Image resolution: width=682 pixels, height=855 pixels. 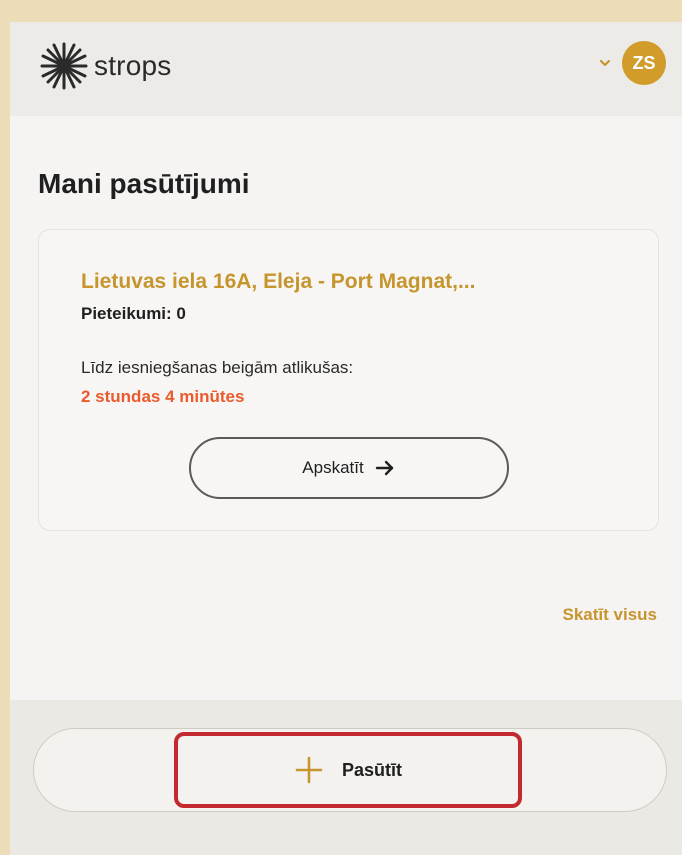 I want to click on order-applications-count: Pieteikumi: 0, so click(x=133, y=313).